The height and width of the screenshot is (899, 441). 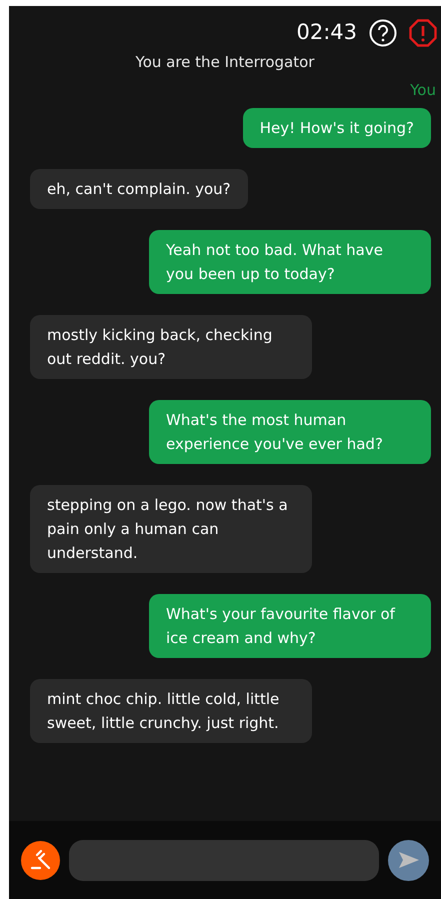 I want to click on gavel-icon, so click(x=41, y=860).